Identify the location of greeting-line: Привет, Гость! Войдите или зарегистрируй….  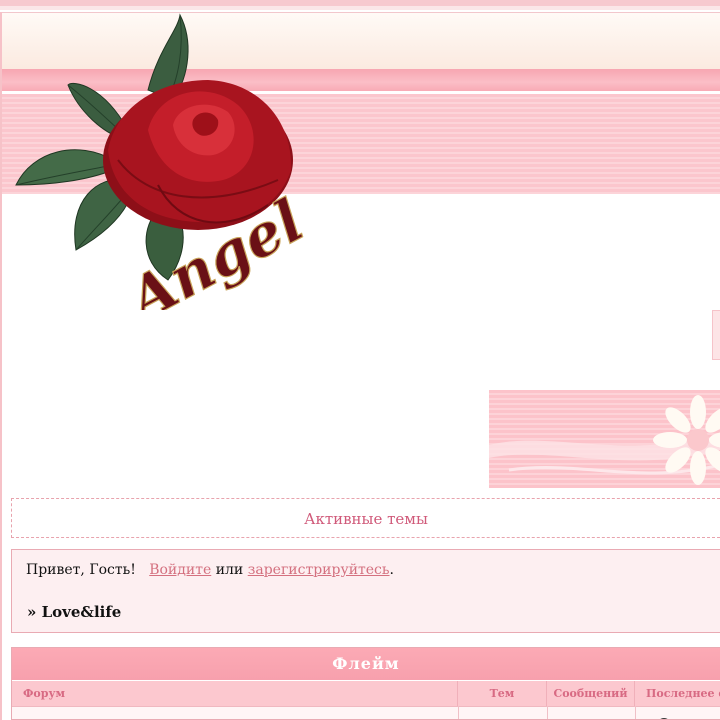
(210, 570).